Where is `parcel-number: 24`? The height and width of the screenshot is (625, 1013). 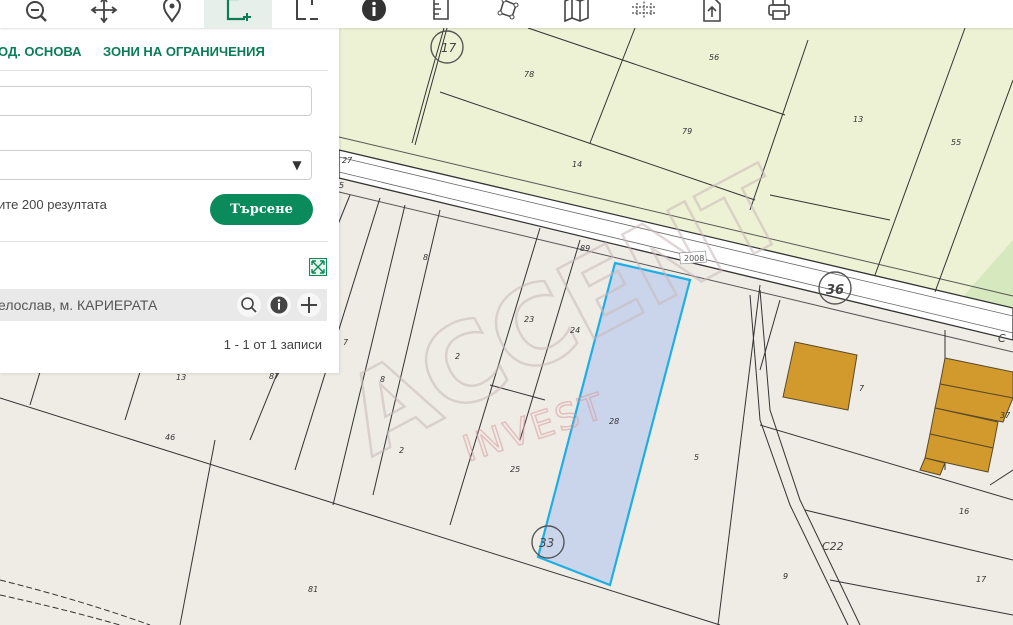 parcel-number: 24 is located at coordinates (575, 330).